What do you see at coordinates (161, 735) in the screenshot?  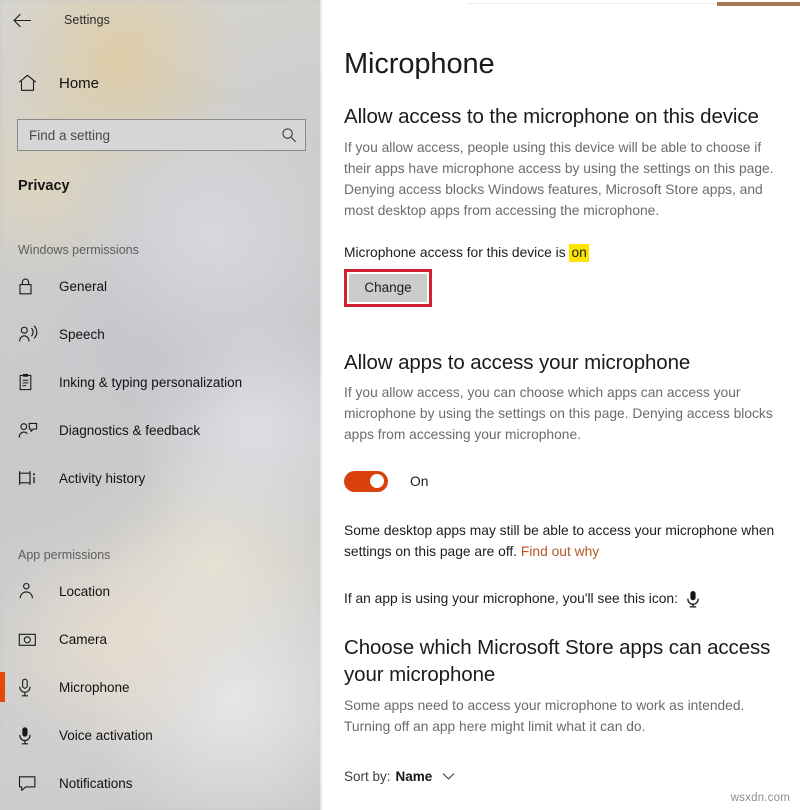 I see `sidebar-item-voice-activation: Voice activation` at bounding box center [161, 735].